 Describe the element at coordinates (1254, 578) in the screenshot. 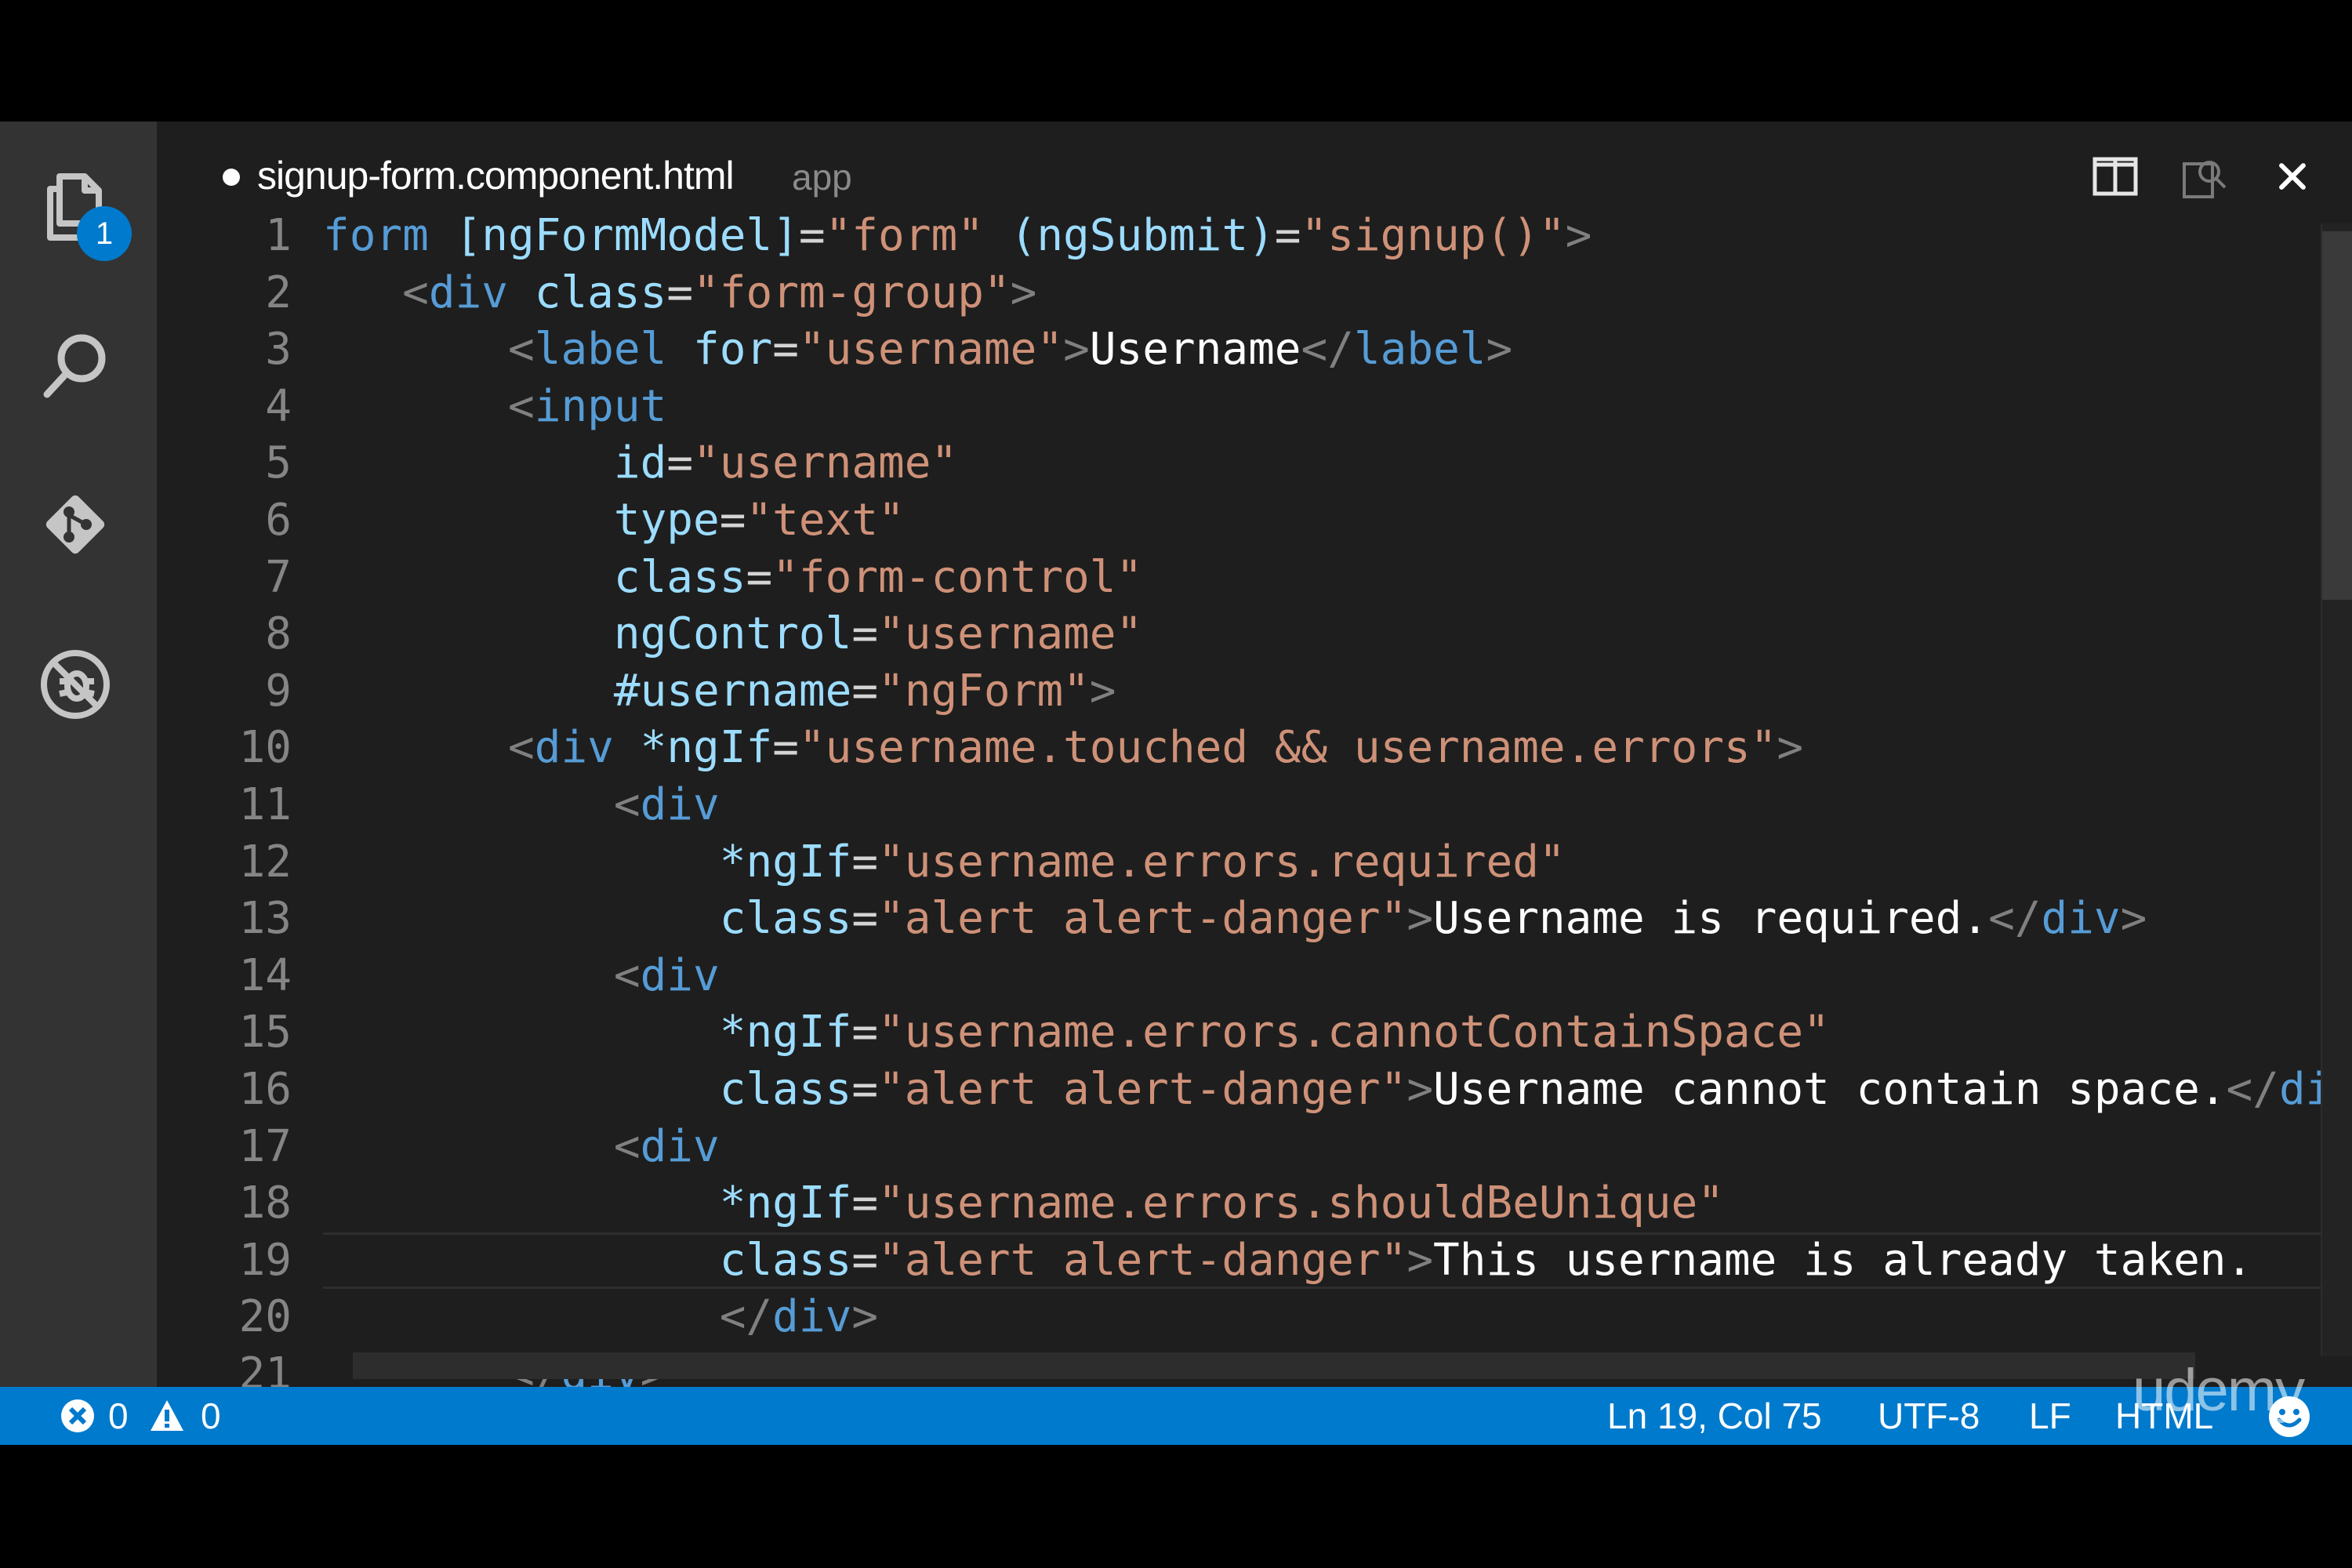

I see `code-line: 7 class="form-control"` at that location.